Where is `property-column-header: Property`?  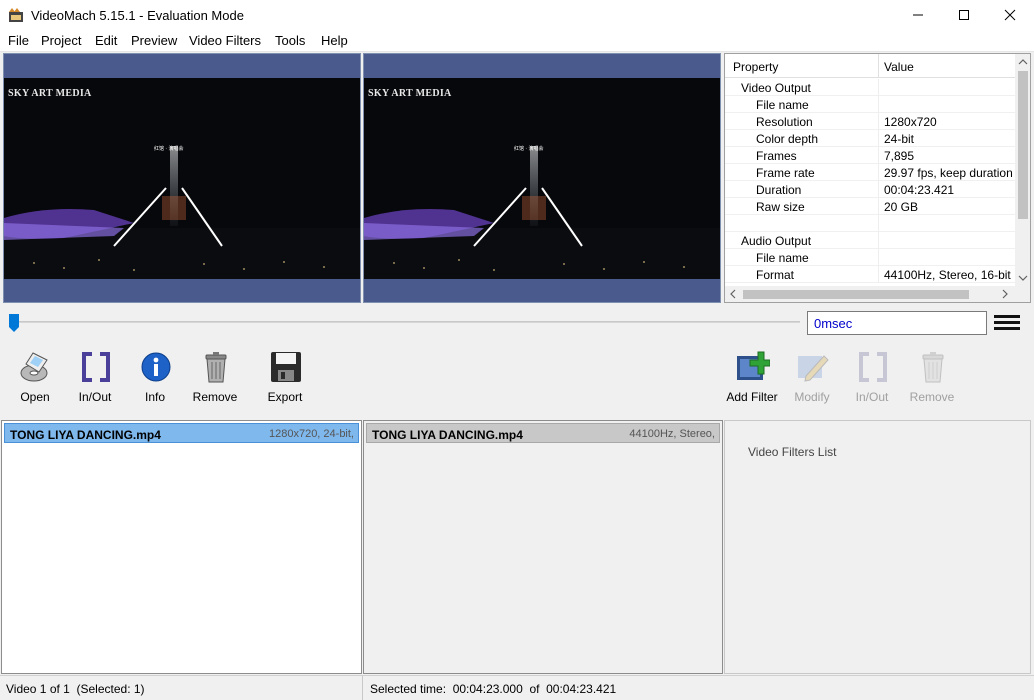 property-column-header: Property is located at coordinates (755, 67).